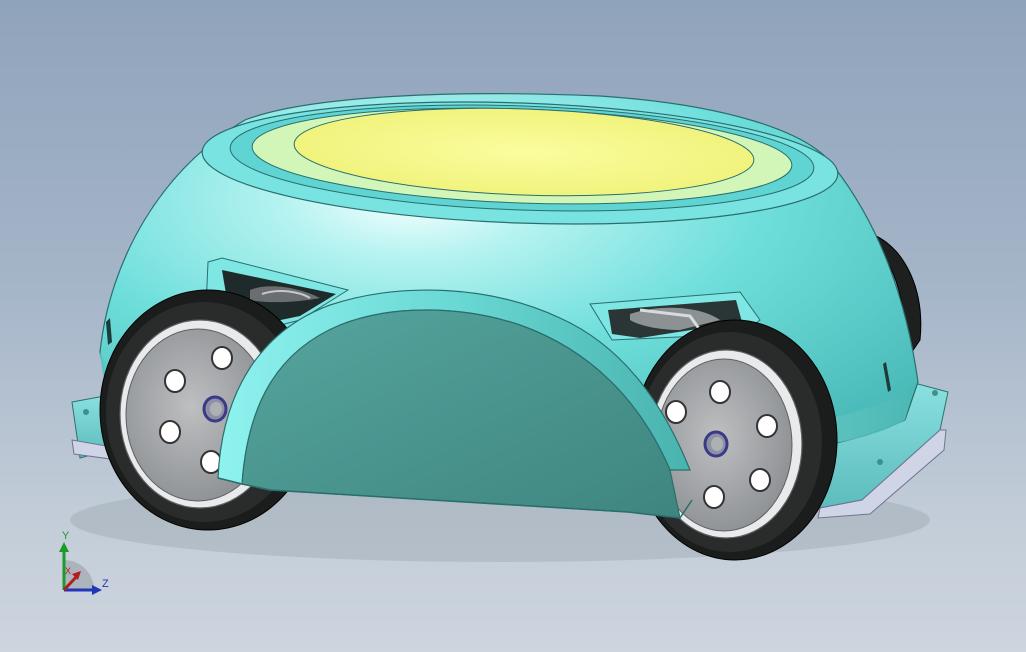  I want to click on left-hub-hole, so click(222, 358).